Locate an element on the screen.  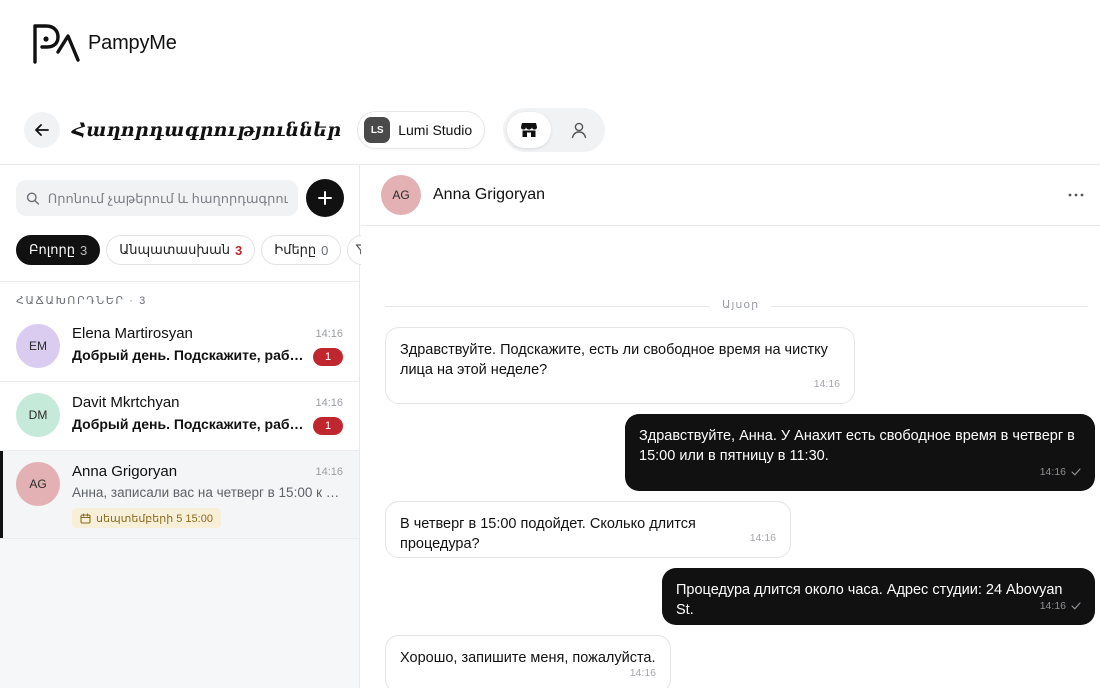
sidebar-empty-area is located at coordinates (179, 613).